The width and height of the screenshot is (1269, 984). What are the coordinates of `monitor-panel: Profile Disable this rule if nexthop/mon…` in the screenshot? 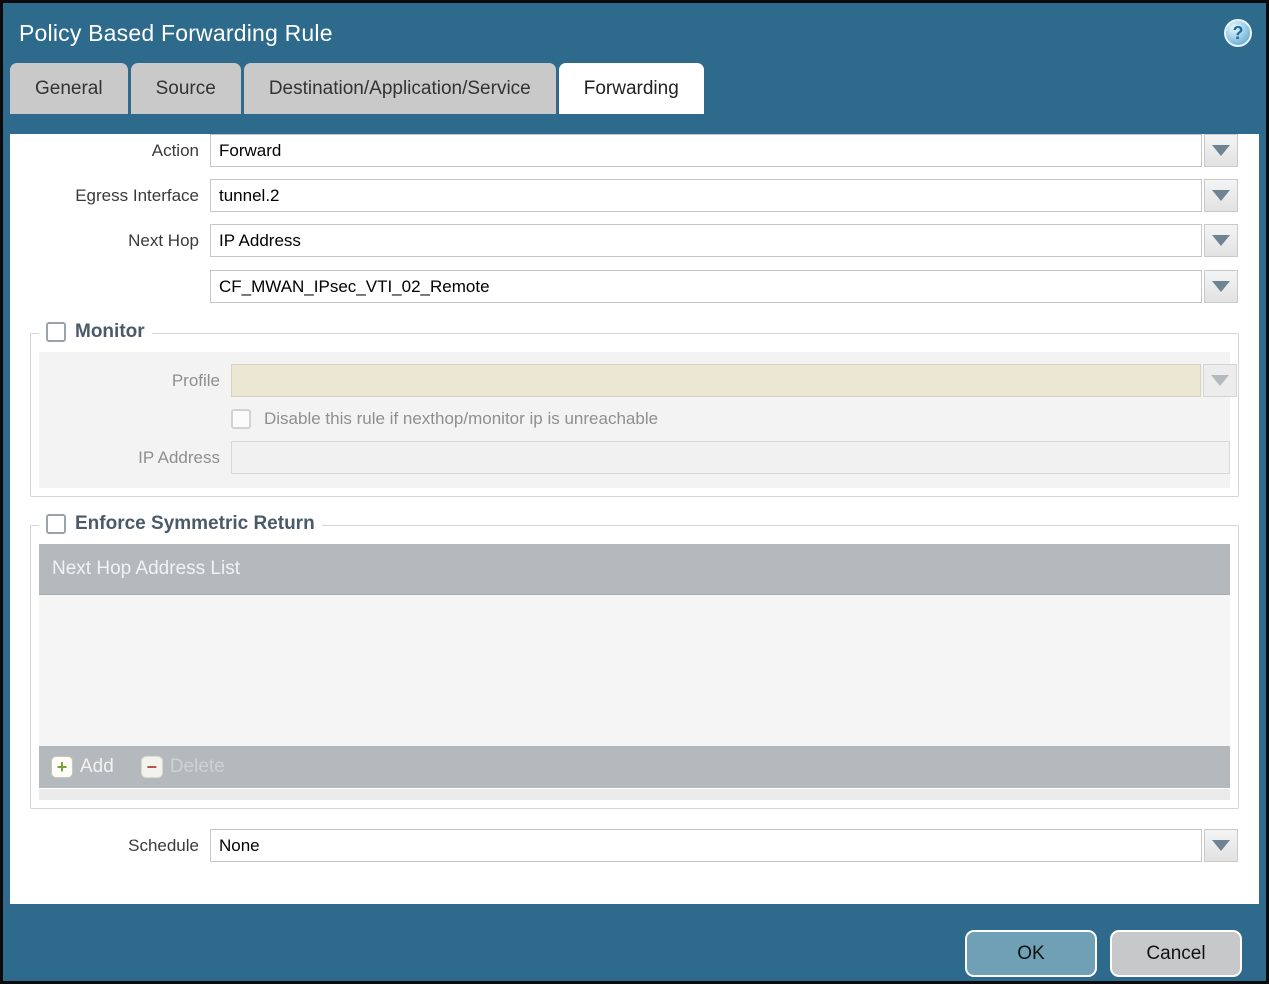 It's located at (638, 420).